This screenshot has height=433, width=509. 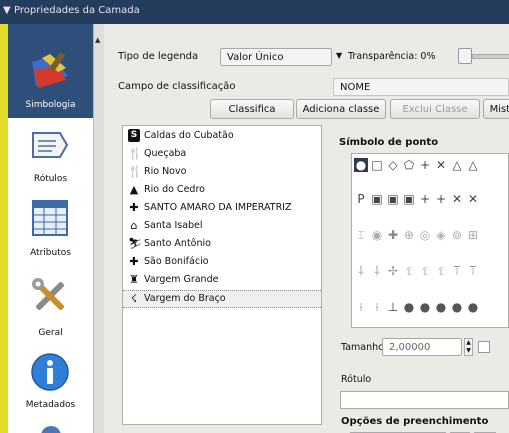 What do you see at coordinates (255, 57) in the screenshot?
I see `legend-type-value: Valor Único` at bounding box center [255, 57].